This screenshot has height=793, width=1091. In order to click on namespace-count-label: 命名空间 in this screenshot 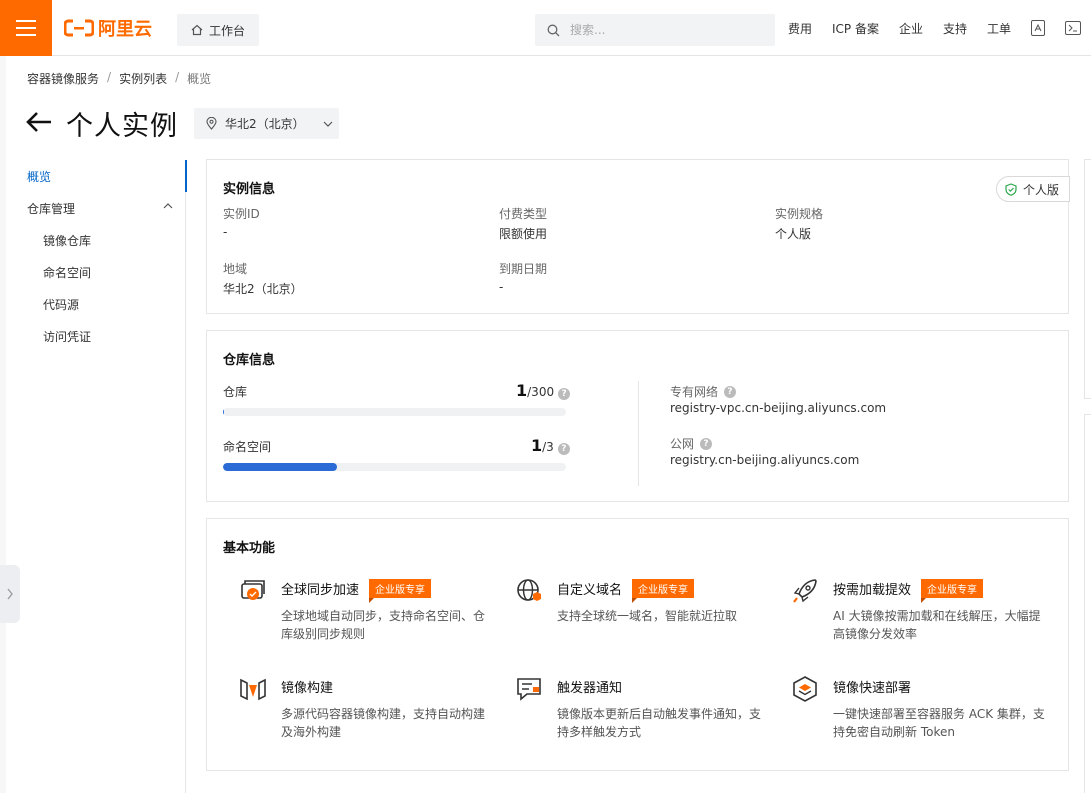, I will do `click(247, 447)`.